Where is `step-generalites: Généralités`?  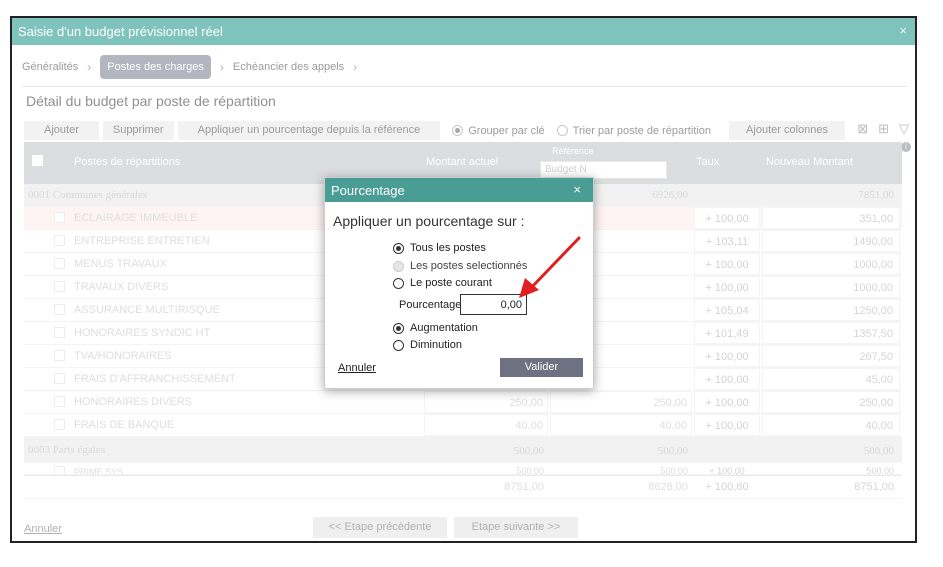 step-generalites: Généralités is located at coordinates (50, 67).